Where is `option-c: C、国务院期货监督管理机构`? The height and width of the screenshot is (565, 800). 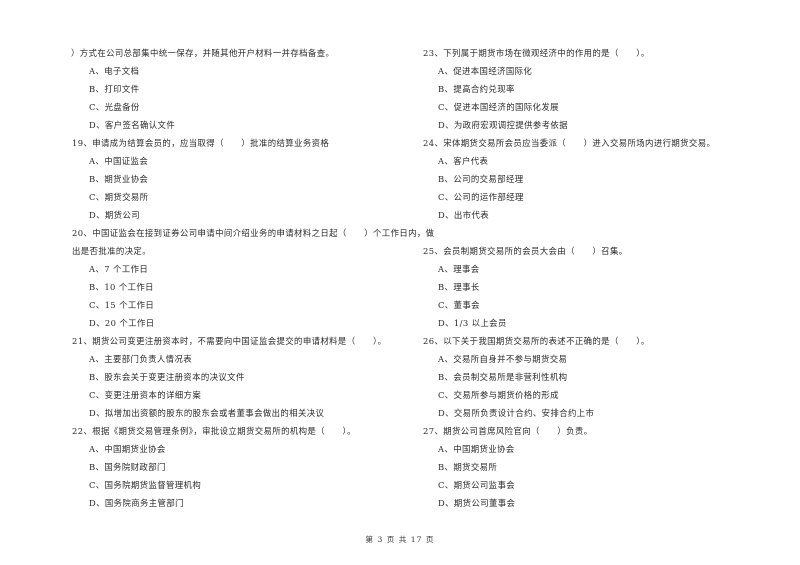
option-c: C、国务院期货监督管理机构 is located at coordinates (145, 485).